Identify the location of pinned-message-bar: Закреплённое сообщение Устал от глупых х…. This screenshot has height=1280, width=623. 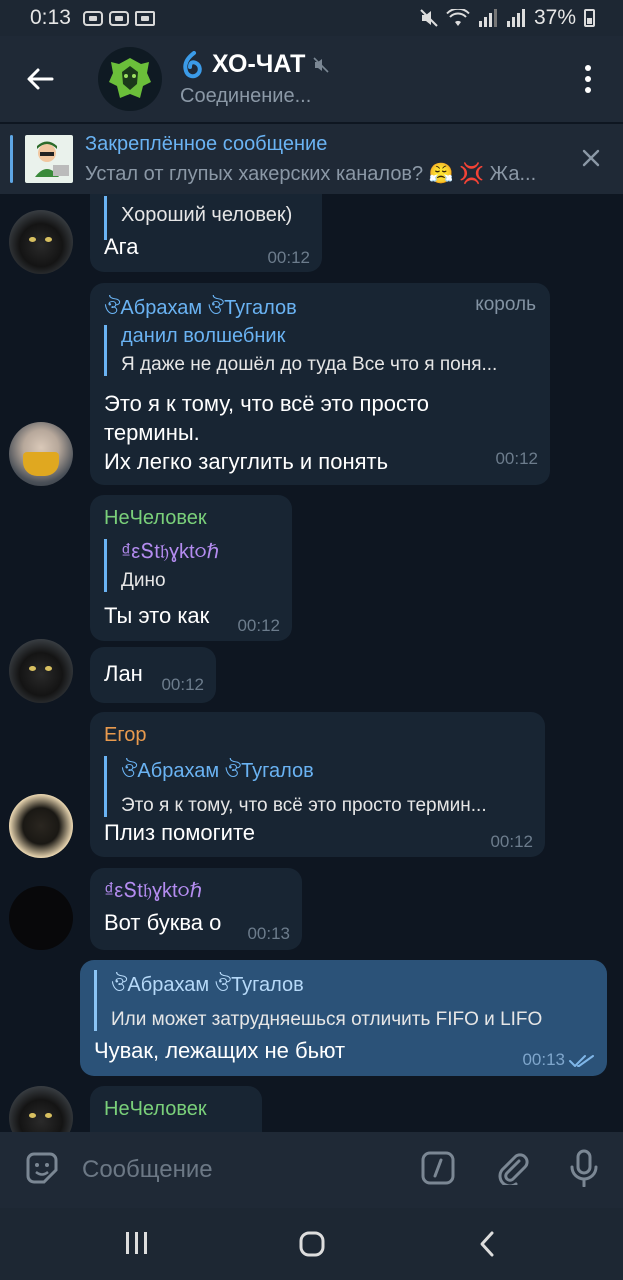
(311, 159).